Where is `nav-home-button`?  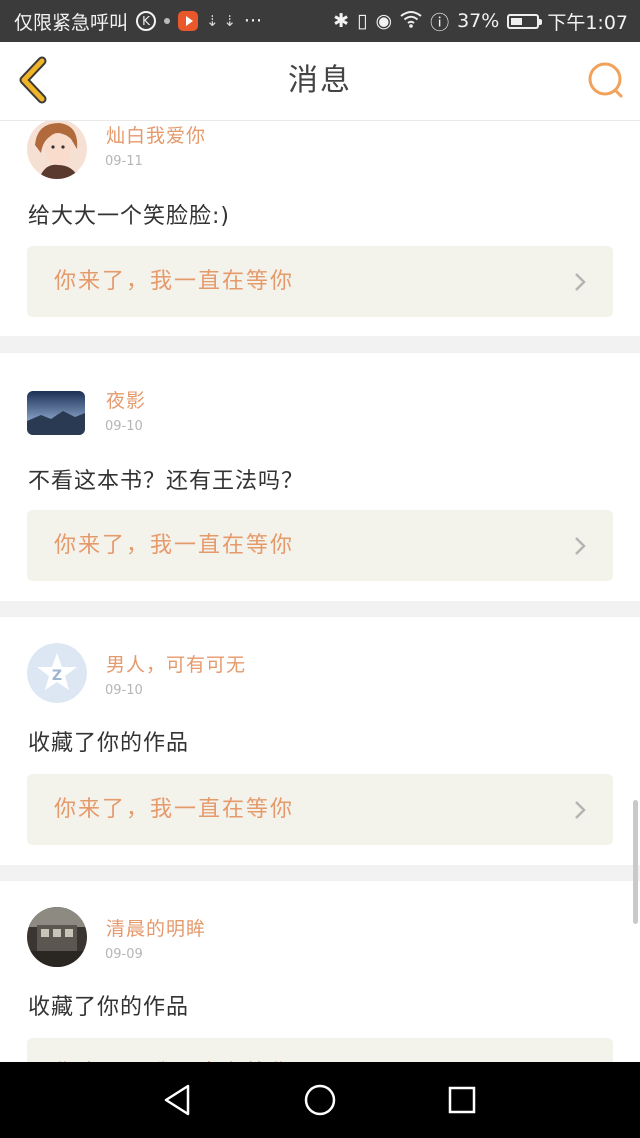 nav-home-button is located at coordinates (320, 1100).